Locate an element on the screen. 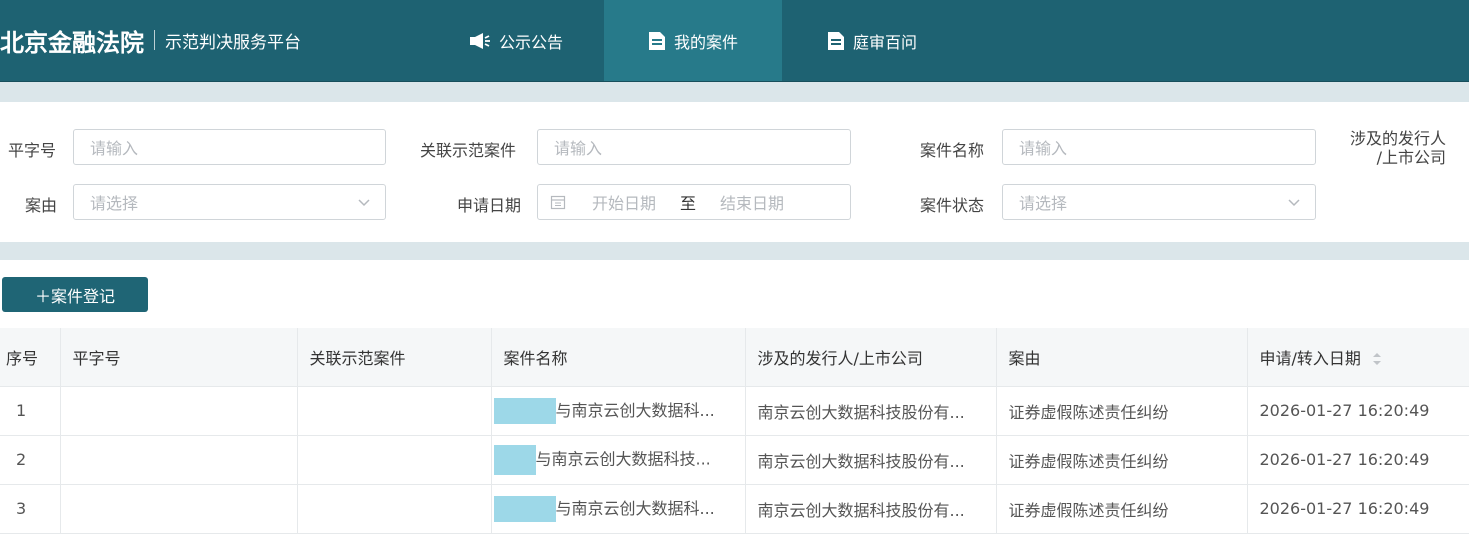  date-header-label: 申请/转入日期 is located at coordinates (1310, 358).